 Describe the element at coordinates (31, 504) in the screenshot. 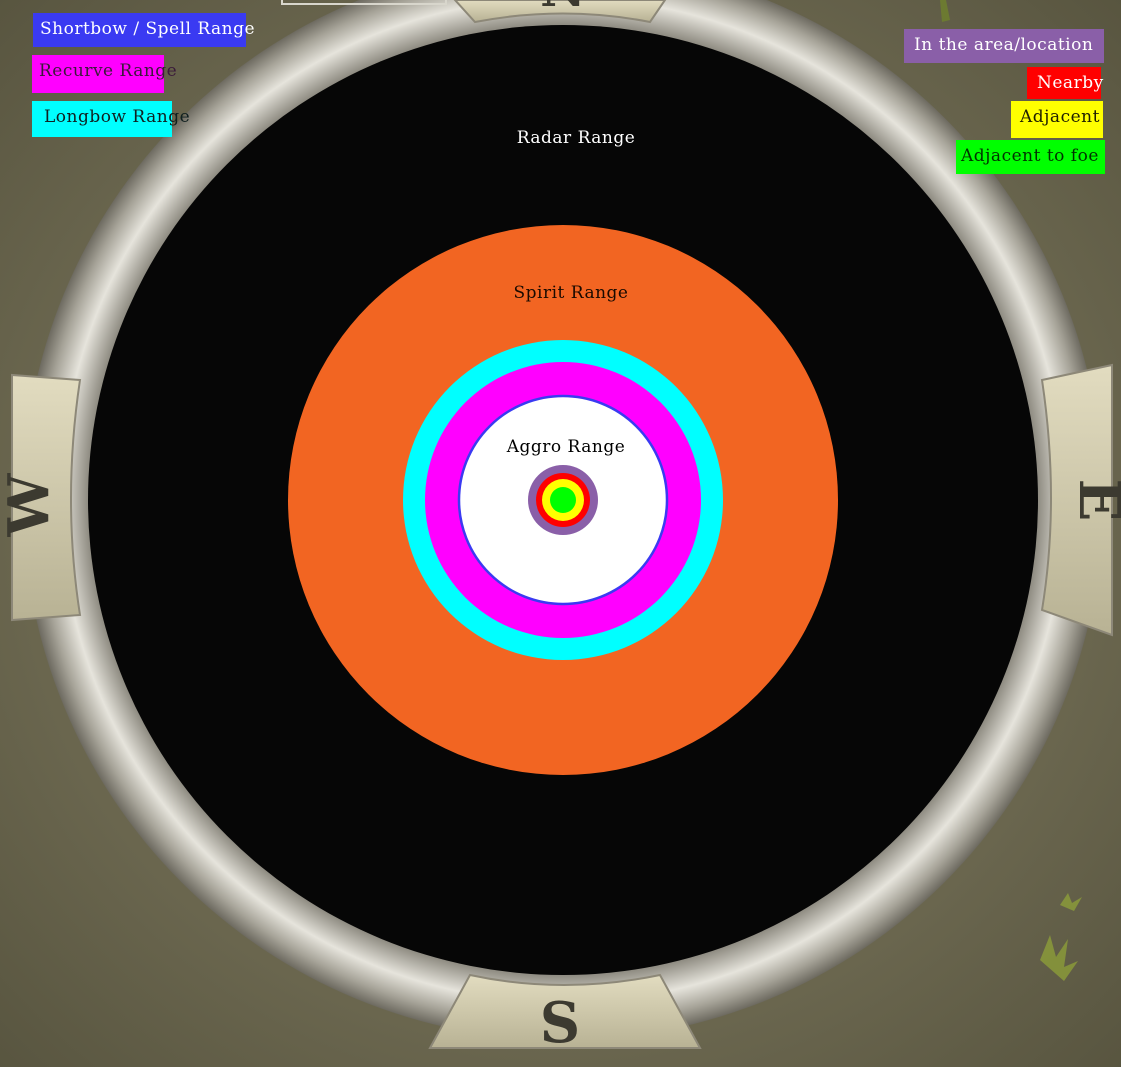

I see `west-letter: W` at that location.